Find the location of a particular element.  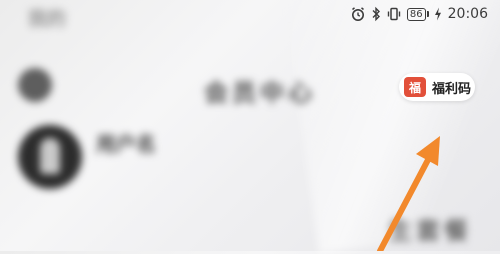

welfare-code-button: 福 福利码 is located at coordinates (437, 87).